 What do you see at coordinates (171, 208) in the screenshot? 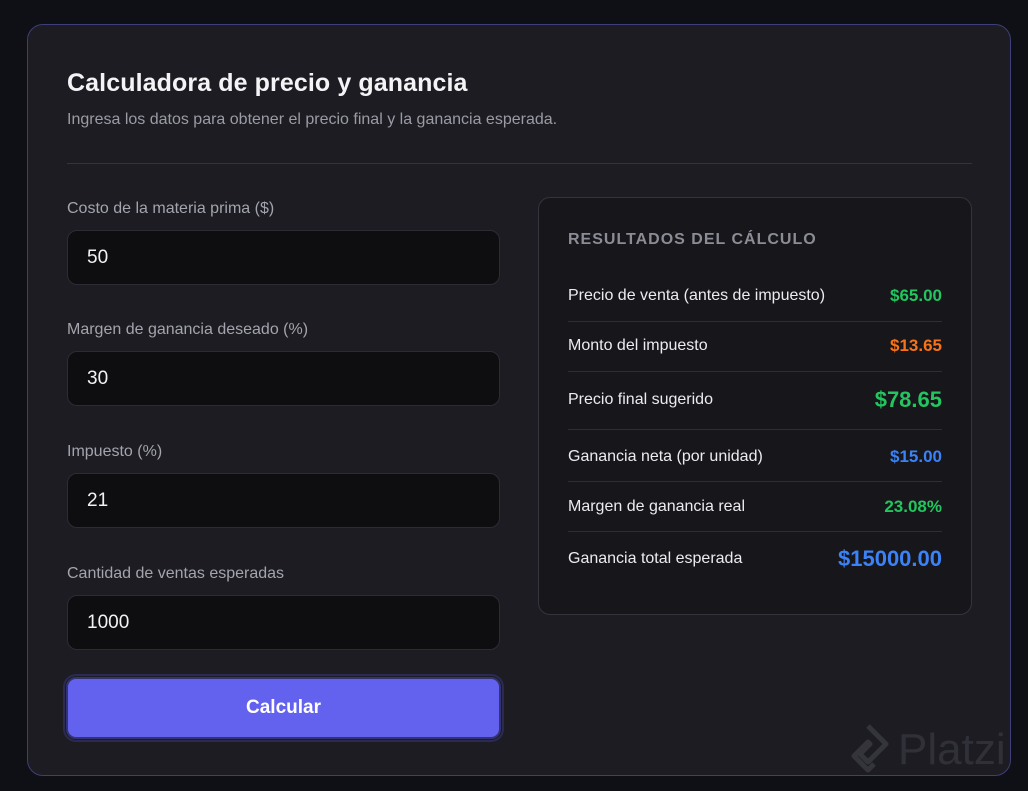
I see `raw-cost-label: Costo de la materia prima ($)` at bounding box center [171, 208].